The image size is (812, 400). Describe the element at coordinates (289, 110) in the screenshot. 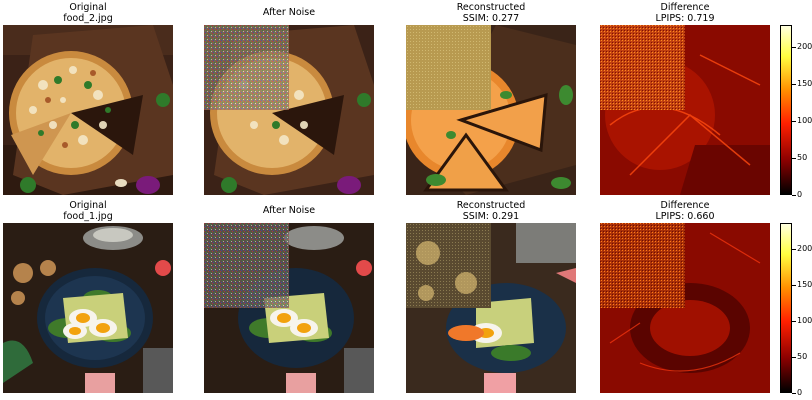

I see `noisy-pizza-image` at that location.